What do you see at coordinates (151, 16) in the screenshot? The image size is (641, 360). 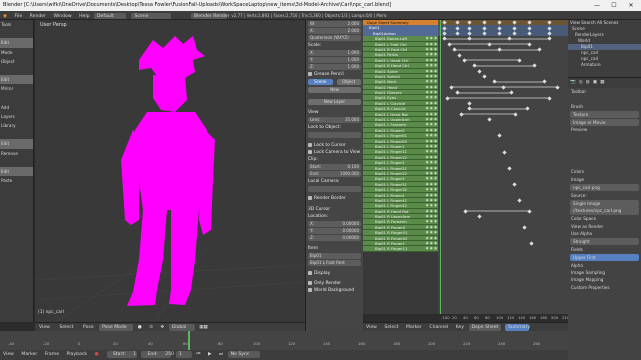 I see `scene-select: Scene` at bounding box center [151, 16].